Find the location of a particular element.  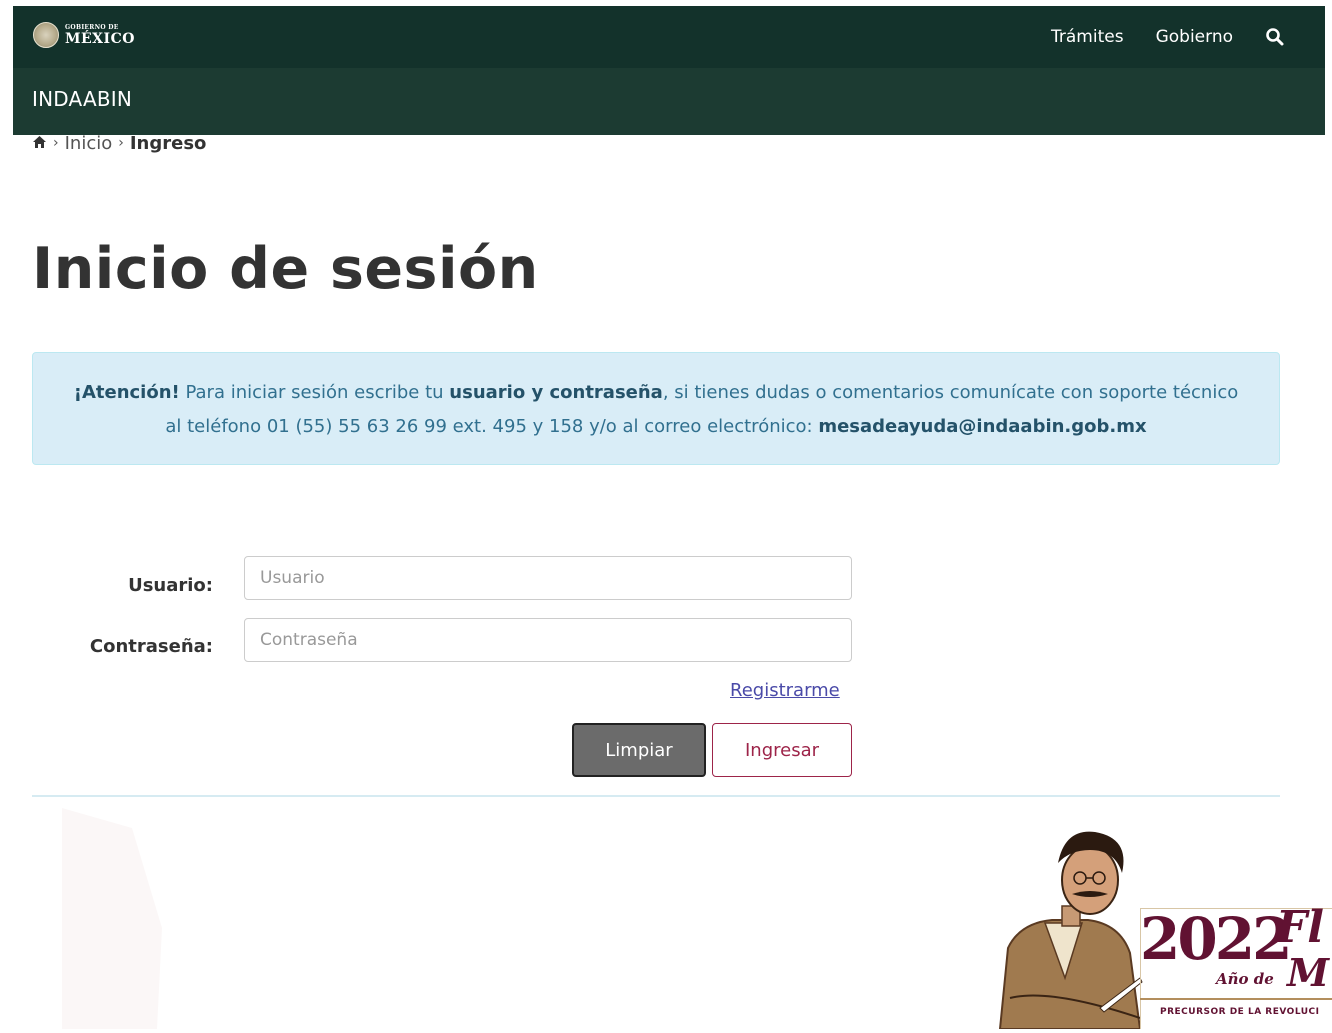

password-label: Contraseña: is located at coordinates (151, 646).